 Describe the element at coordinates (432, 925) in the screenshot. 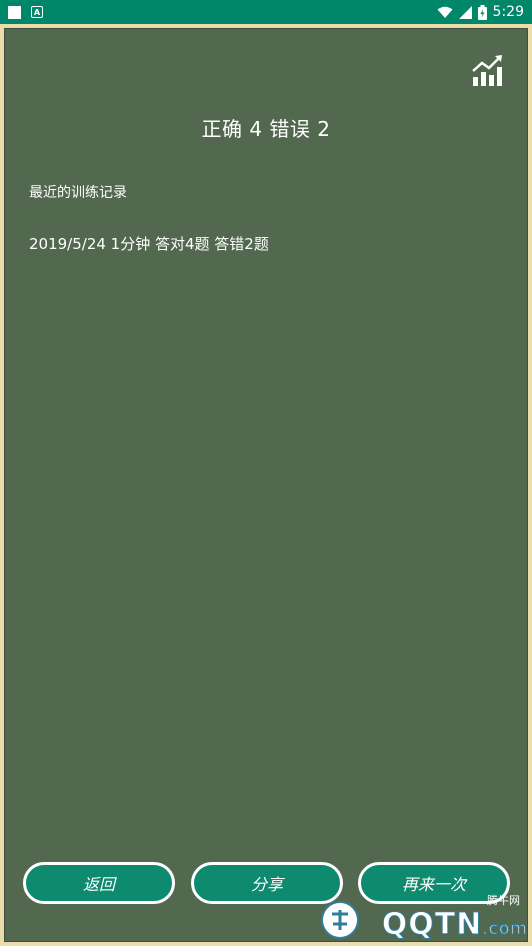

I see `watermark-brand-text: QQTN` at that location.